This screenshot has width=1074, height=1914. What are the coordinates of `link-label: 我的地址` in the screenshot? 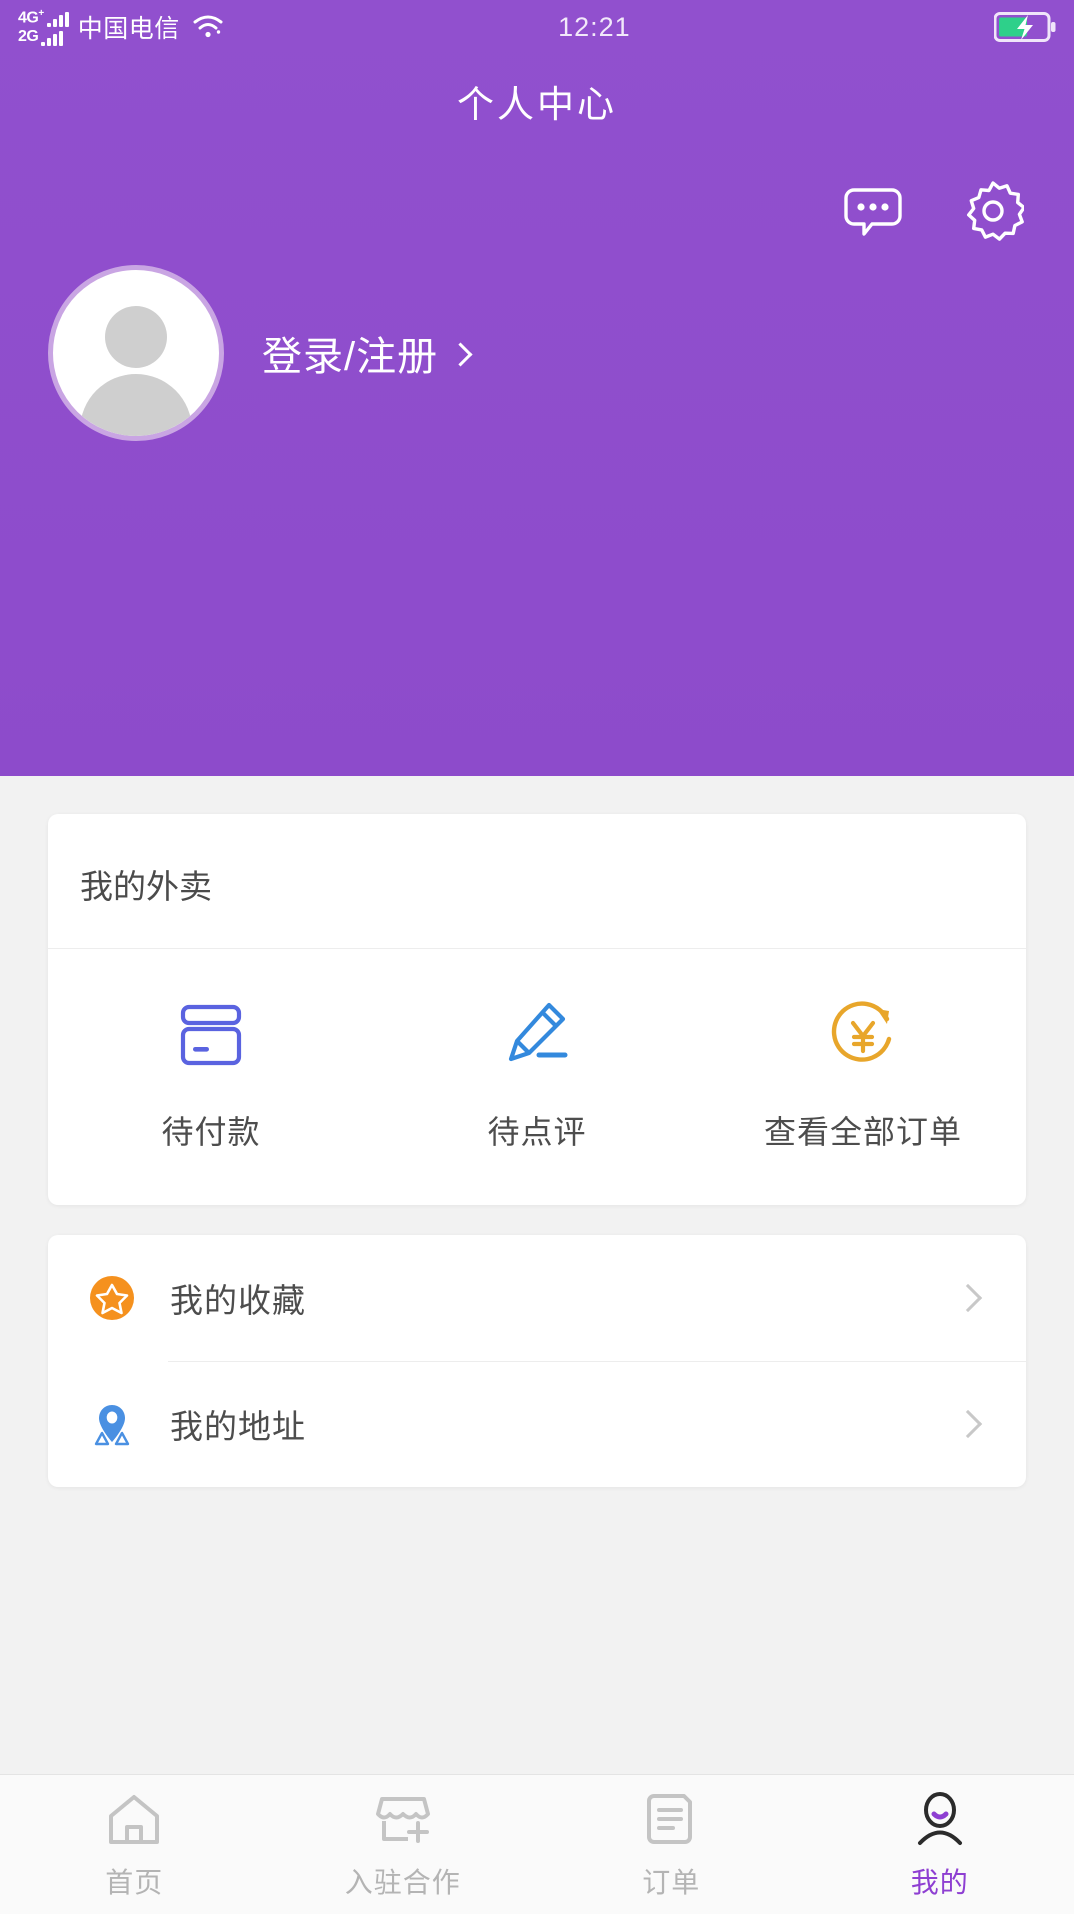 It's located at (238, 1426).